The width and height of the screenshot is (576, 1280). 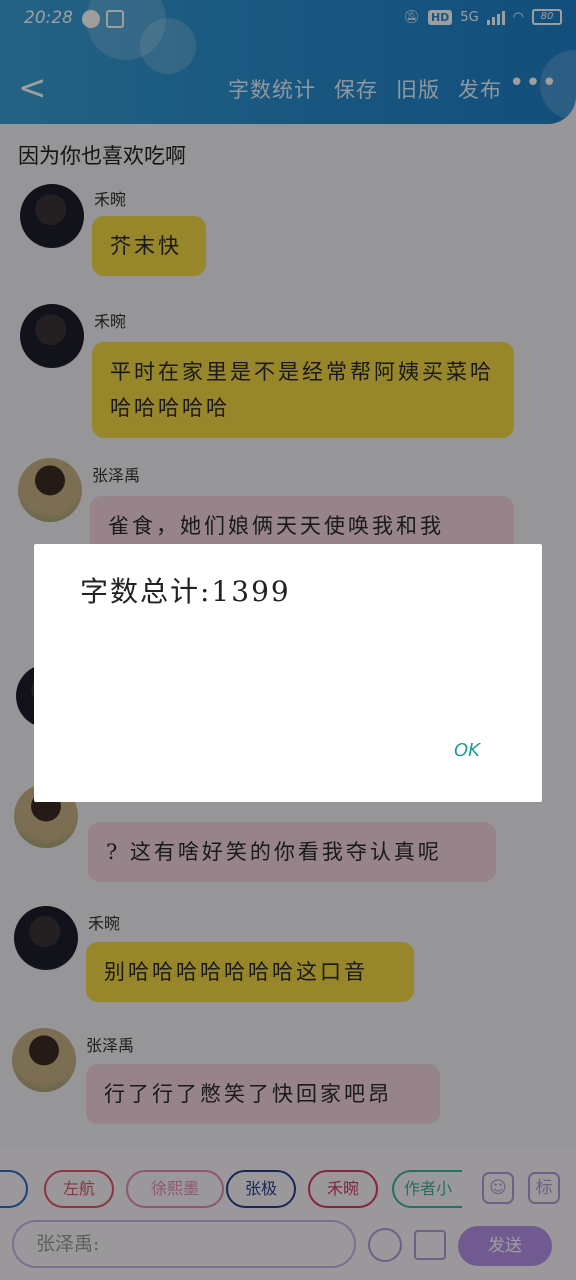 What do you see at coordinates (185, 591) in the screenshot?
I see `dialog-message: 字数总计:1399` at bounding box center [185, 591].